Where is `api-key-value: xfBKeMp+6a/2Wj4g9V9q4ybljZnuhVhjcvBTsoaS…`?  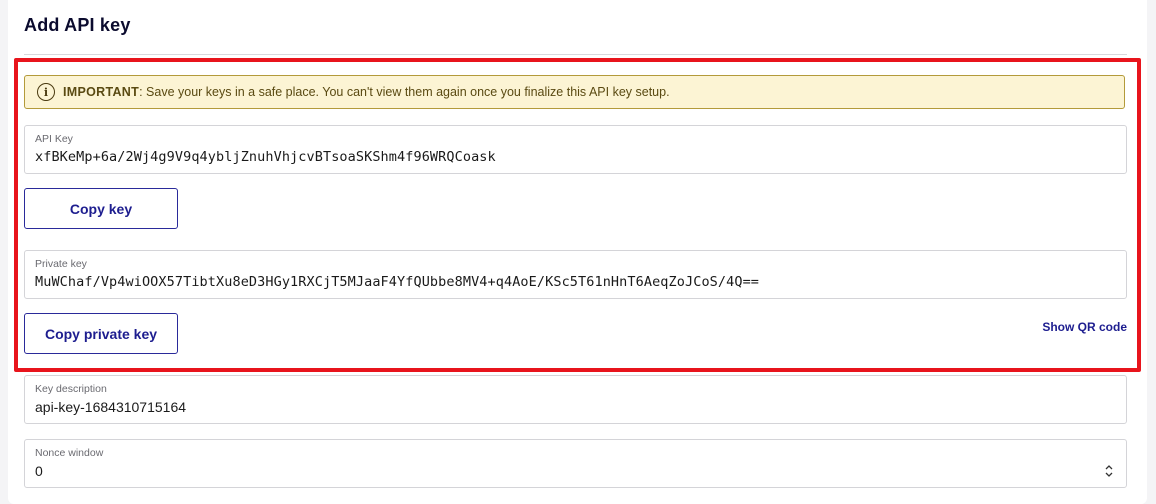 api-key-value: xfBKeMp+6a/2Wj4g9V9q4ybljZnuhVhjcvBTsoaS… is located at coordinates (265, 157).